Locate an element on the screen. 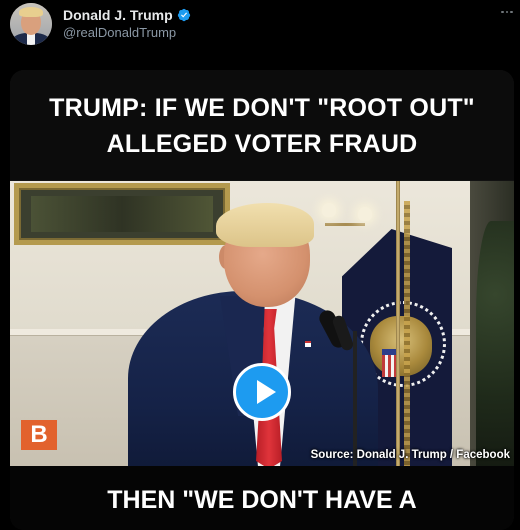  wall-sconce is located at coordinates (345, 224).